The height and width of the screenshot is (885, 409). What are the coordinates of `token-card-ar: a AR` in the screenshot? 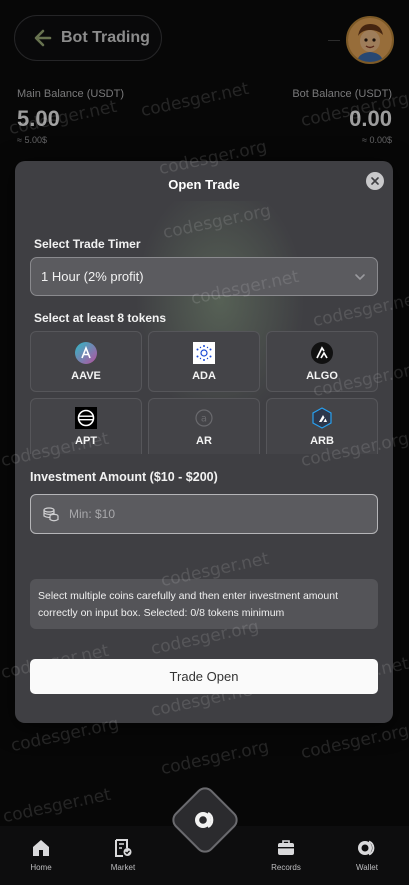 It's located at (204, 426).